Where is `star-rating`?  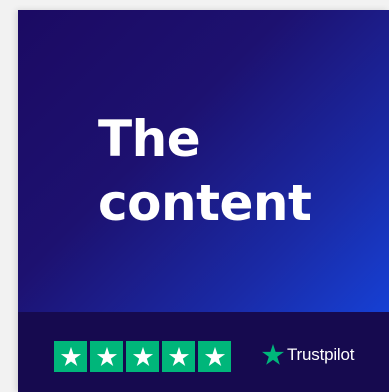 star-rating is located at coordinates (142, 356).